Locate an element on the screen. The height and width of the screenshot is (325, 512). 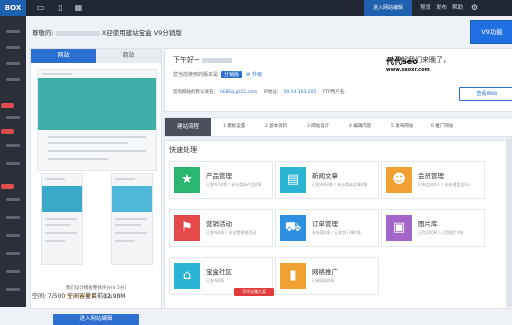
tile-image-library: ▣ 图片库 已用100M / 已用图片0张 is located at coordinates (433, 228).